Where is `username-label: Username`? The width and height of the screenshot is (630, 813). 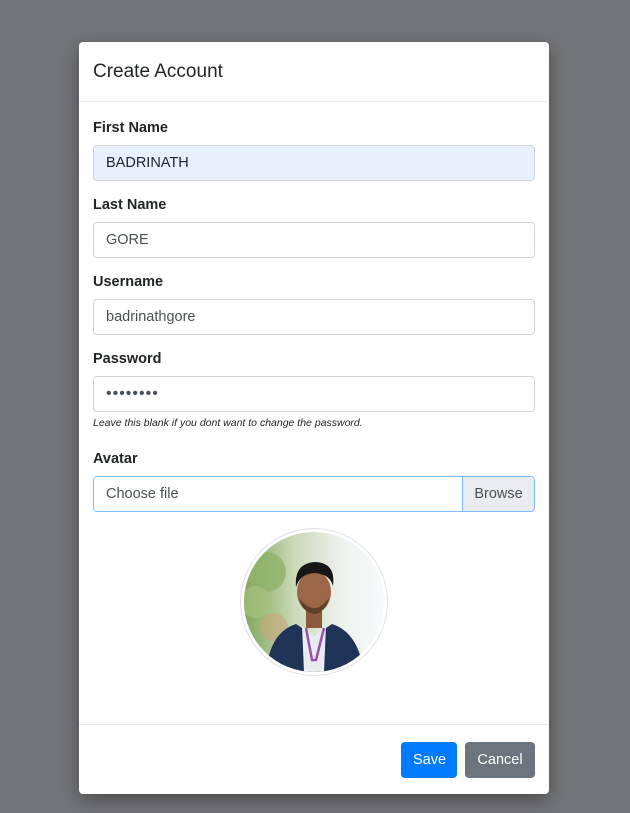
username-label: Username is located at coordinates (128, 282).